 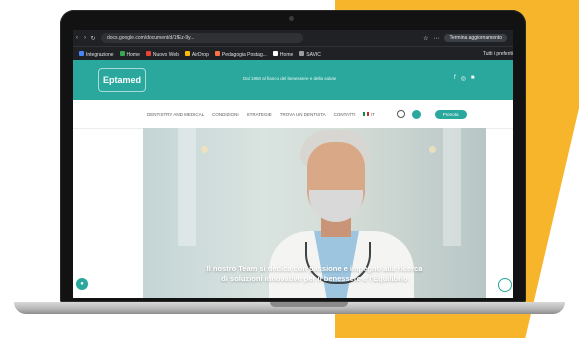 What do you see at coordinates (505, 285) in the screenshot?
I see `help-icon` at bounding box center [505, 285].